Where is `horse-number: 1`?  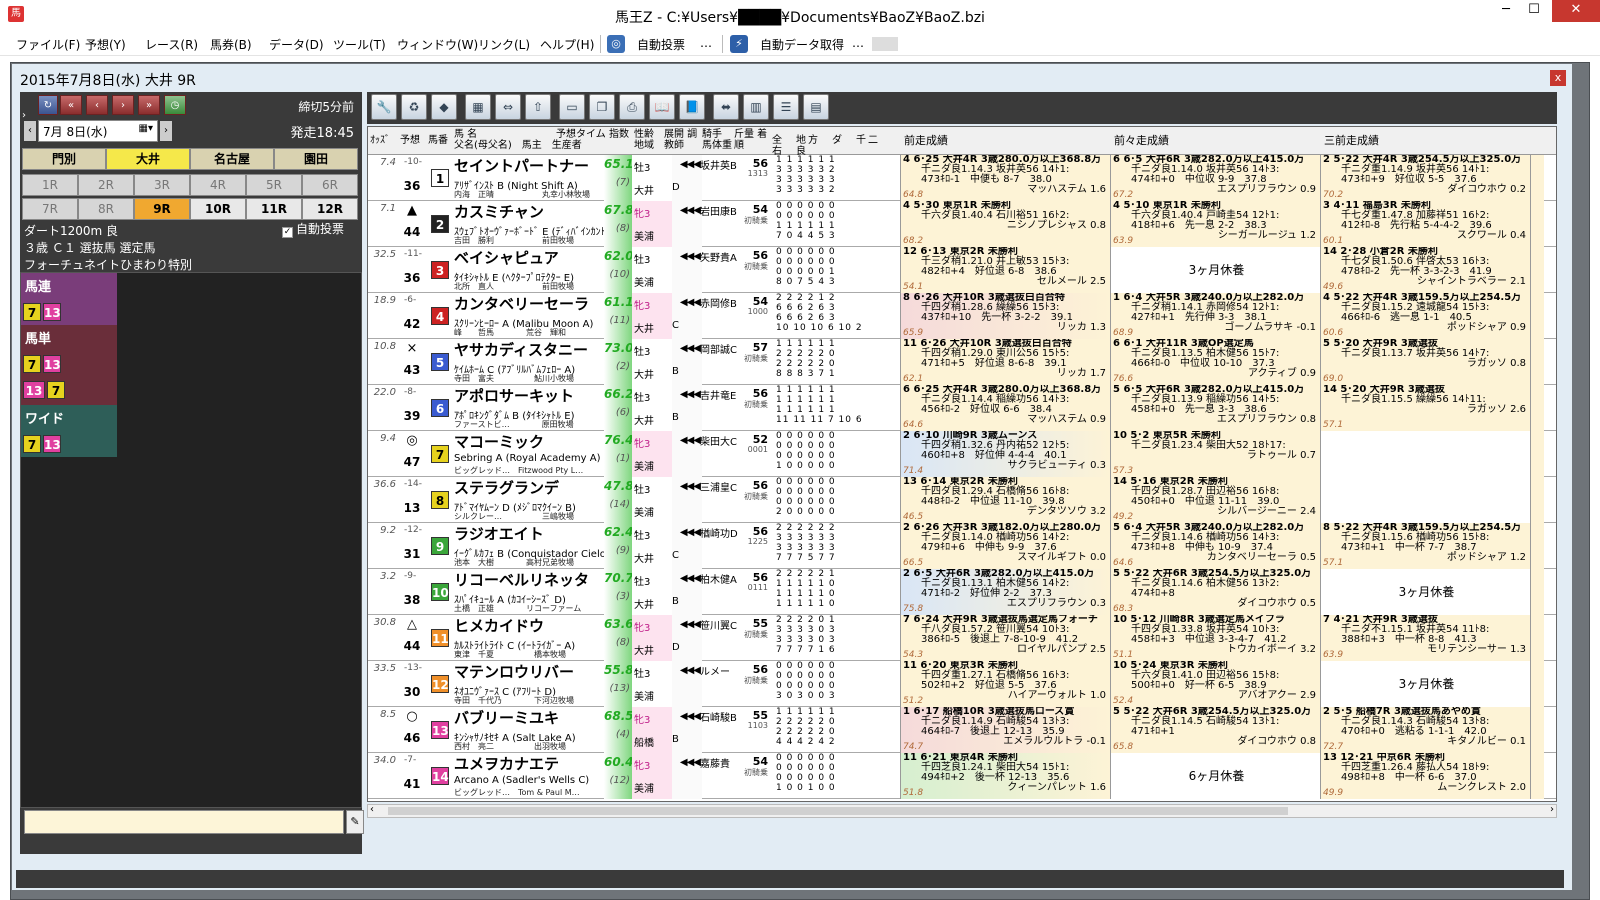 horse-number: 1 is located at coordinates (440, 178).